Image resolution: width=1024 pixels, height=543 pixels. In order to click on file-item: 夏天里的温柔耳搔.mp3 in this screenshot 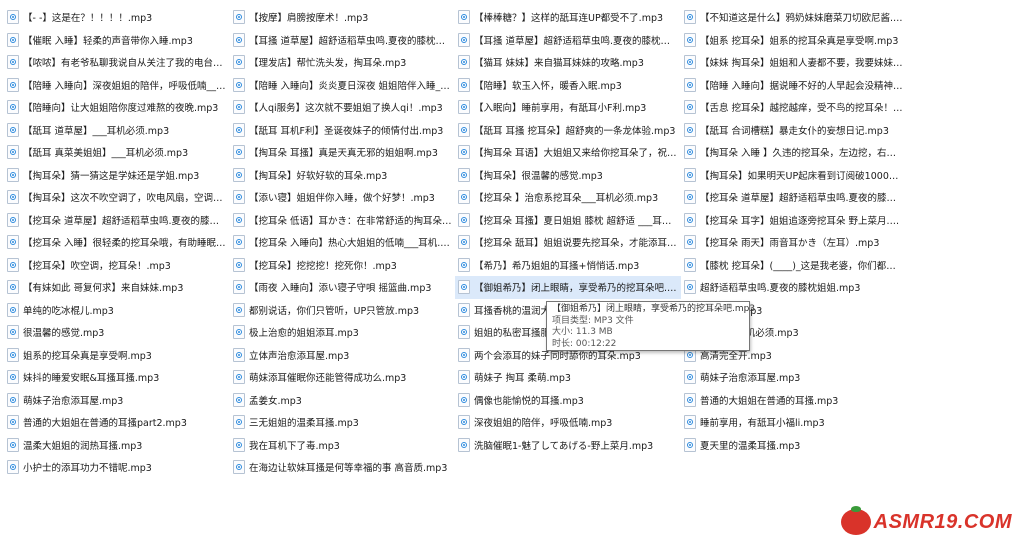, I will do `click(793, 445)`.